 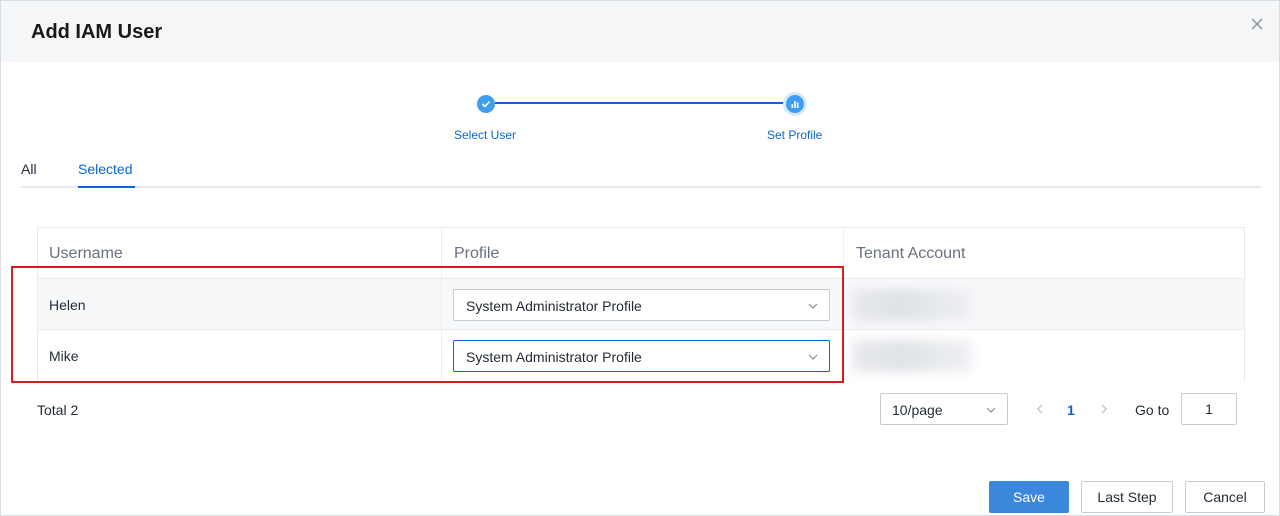 I want to click on close-icon, so click(x=1257, y=24).